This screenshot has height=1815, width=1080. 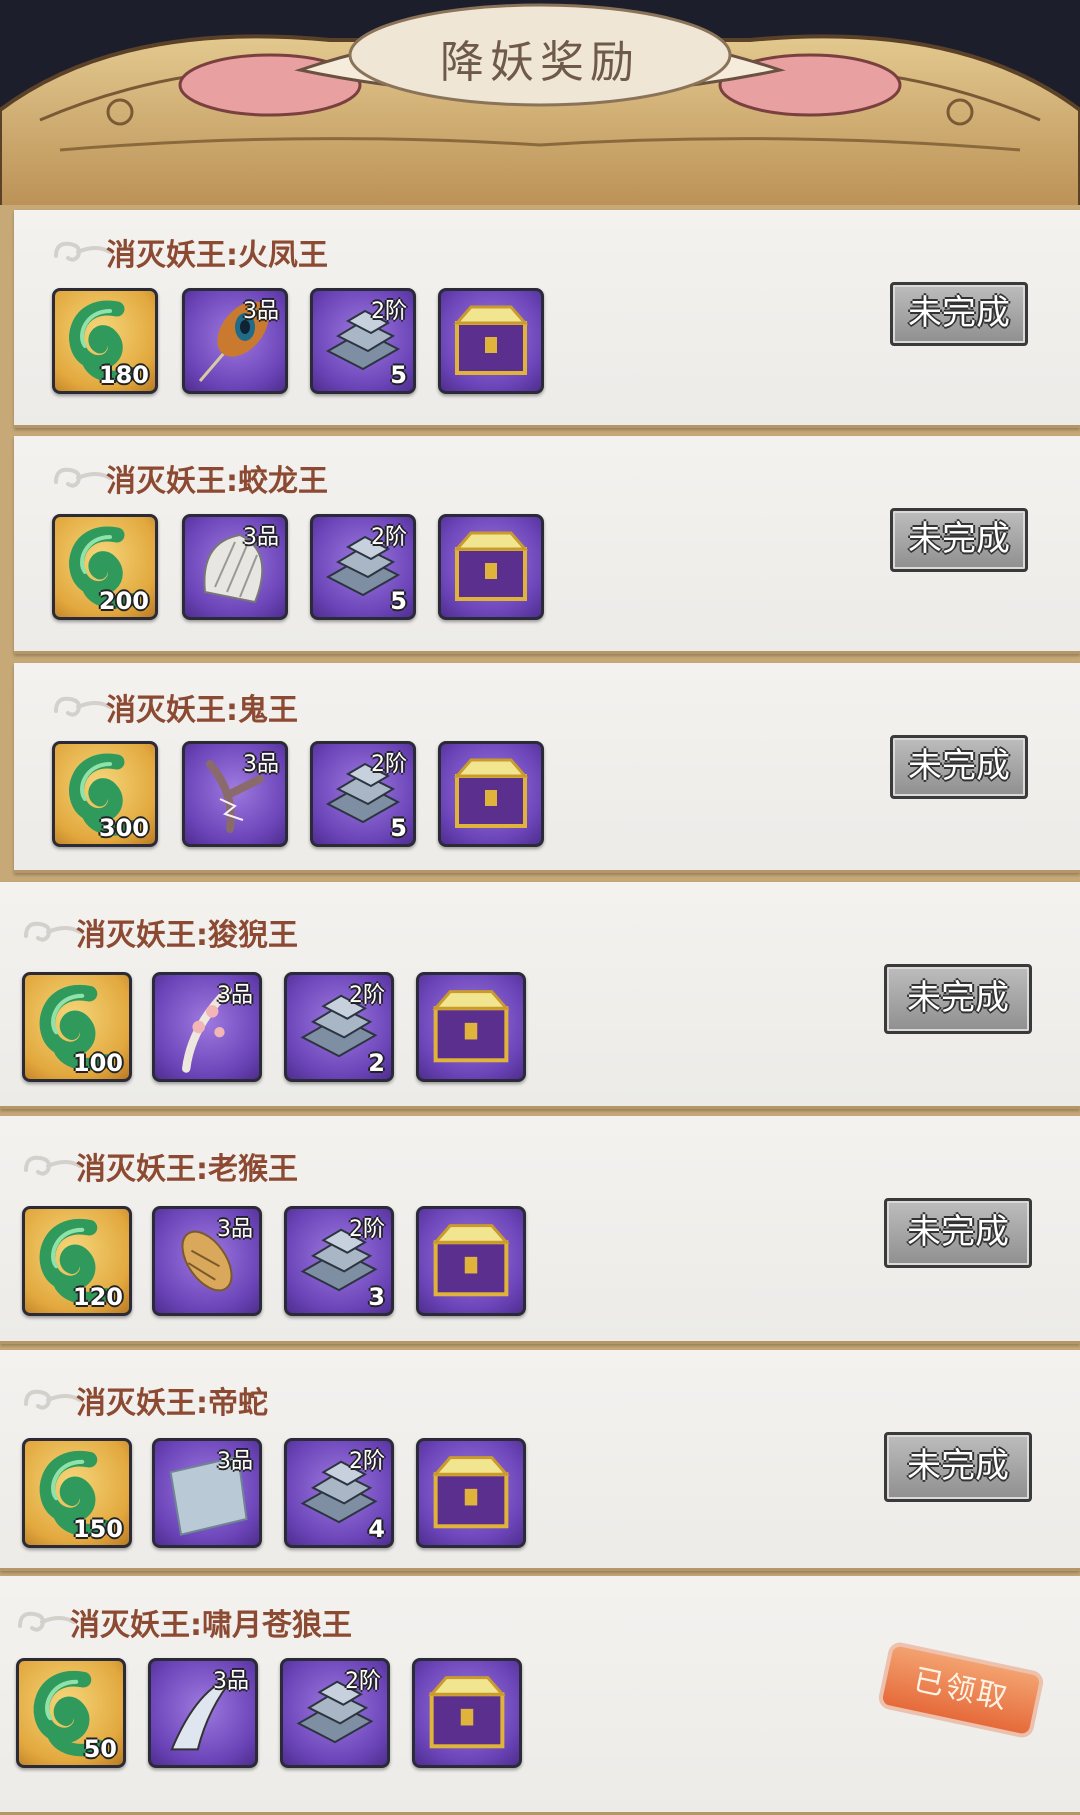 What do you see at coordinates (77, 1027) in the screenshot?
I see `reward-item-slot: 100` at bounding box center [77, 1027].